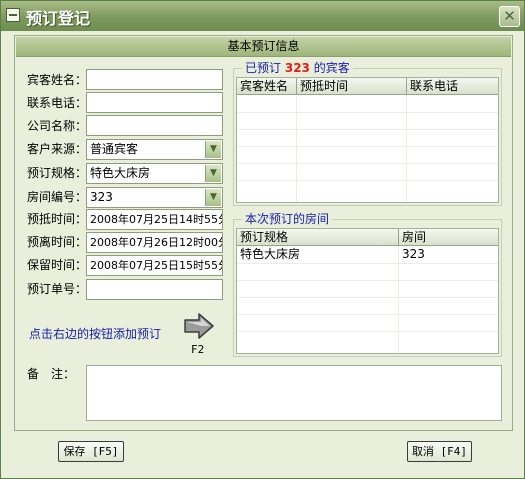 The image size is (525, 479). I want to click on table-cell: 323, so click(448, 254).